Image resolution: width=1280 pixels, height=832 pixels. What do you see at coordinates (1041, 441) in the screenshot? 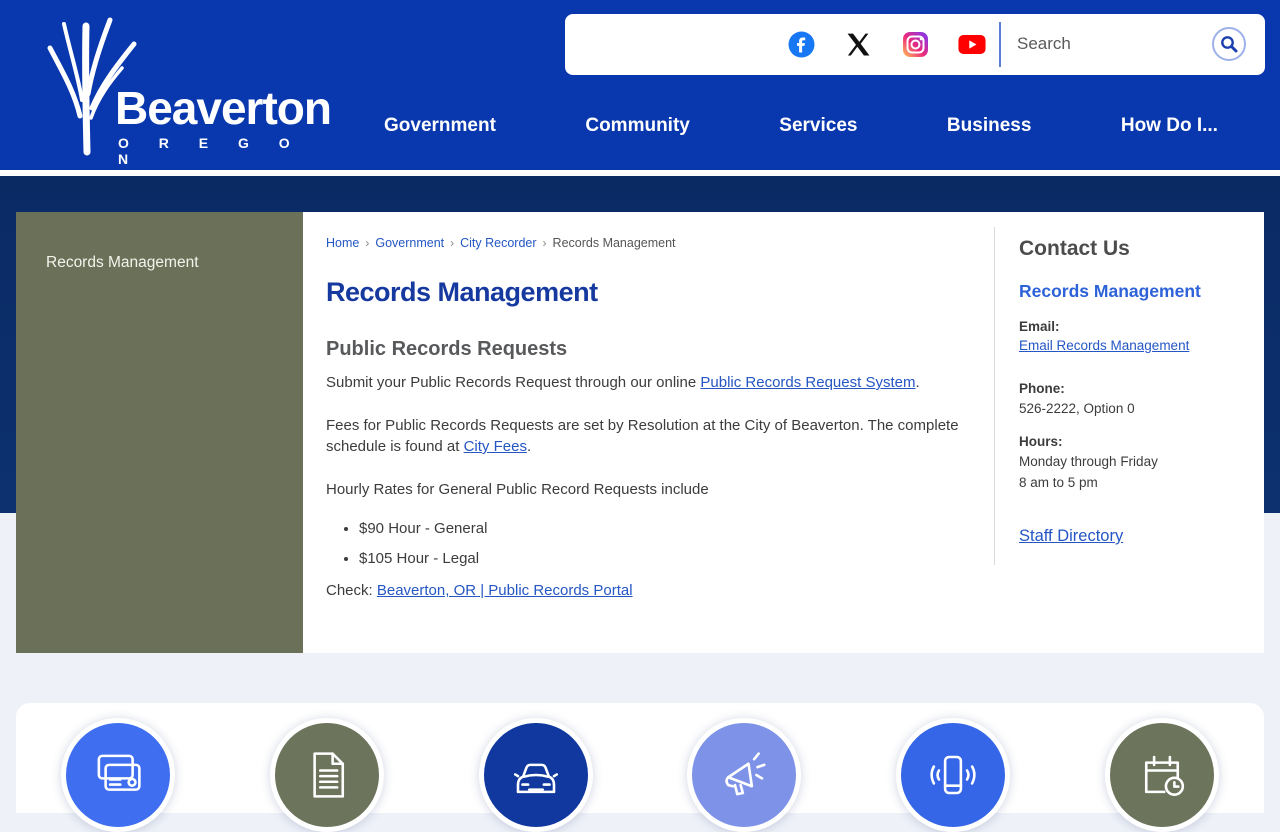
I see `hours-label: Hours:` at bounding box center [1041, 441].